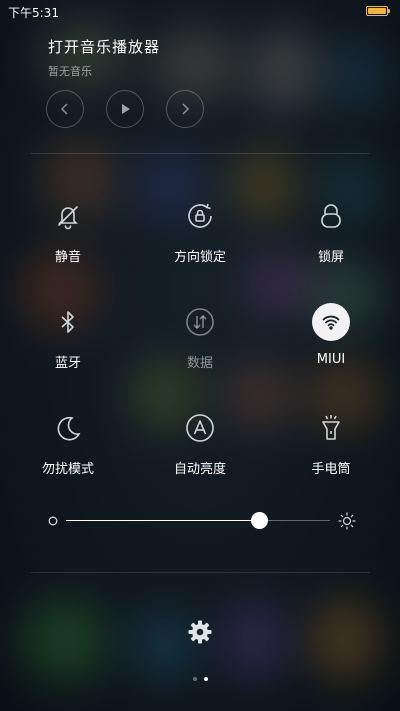 This screenshot has height=711, width=400. I want to click on toggle-mobile-data: 数据, so click(200, 336).